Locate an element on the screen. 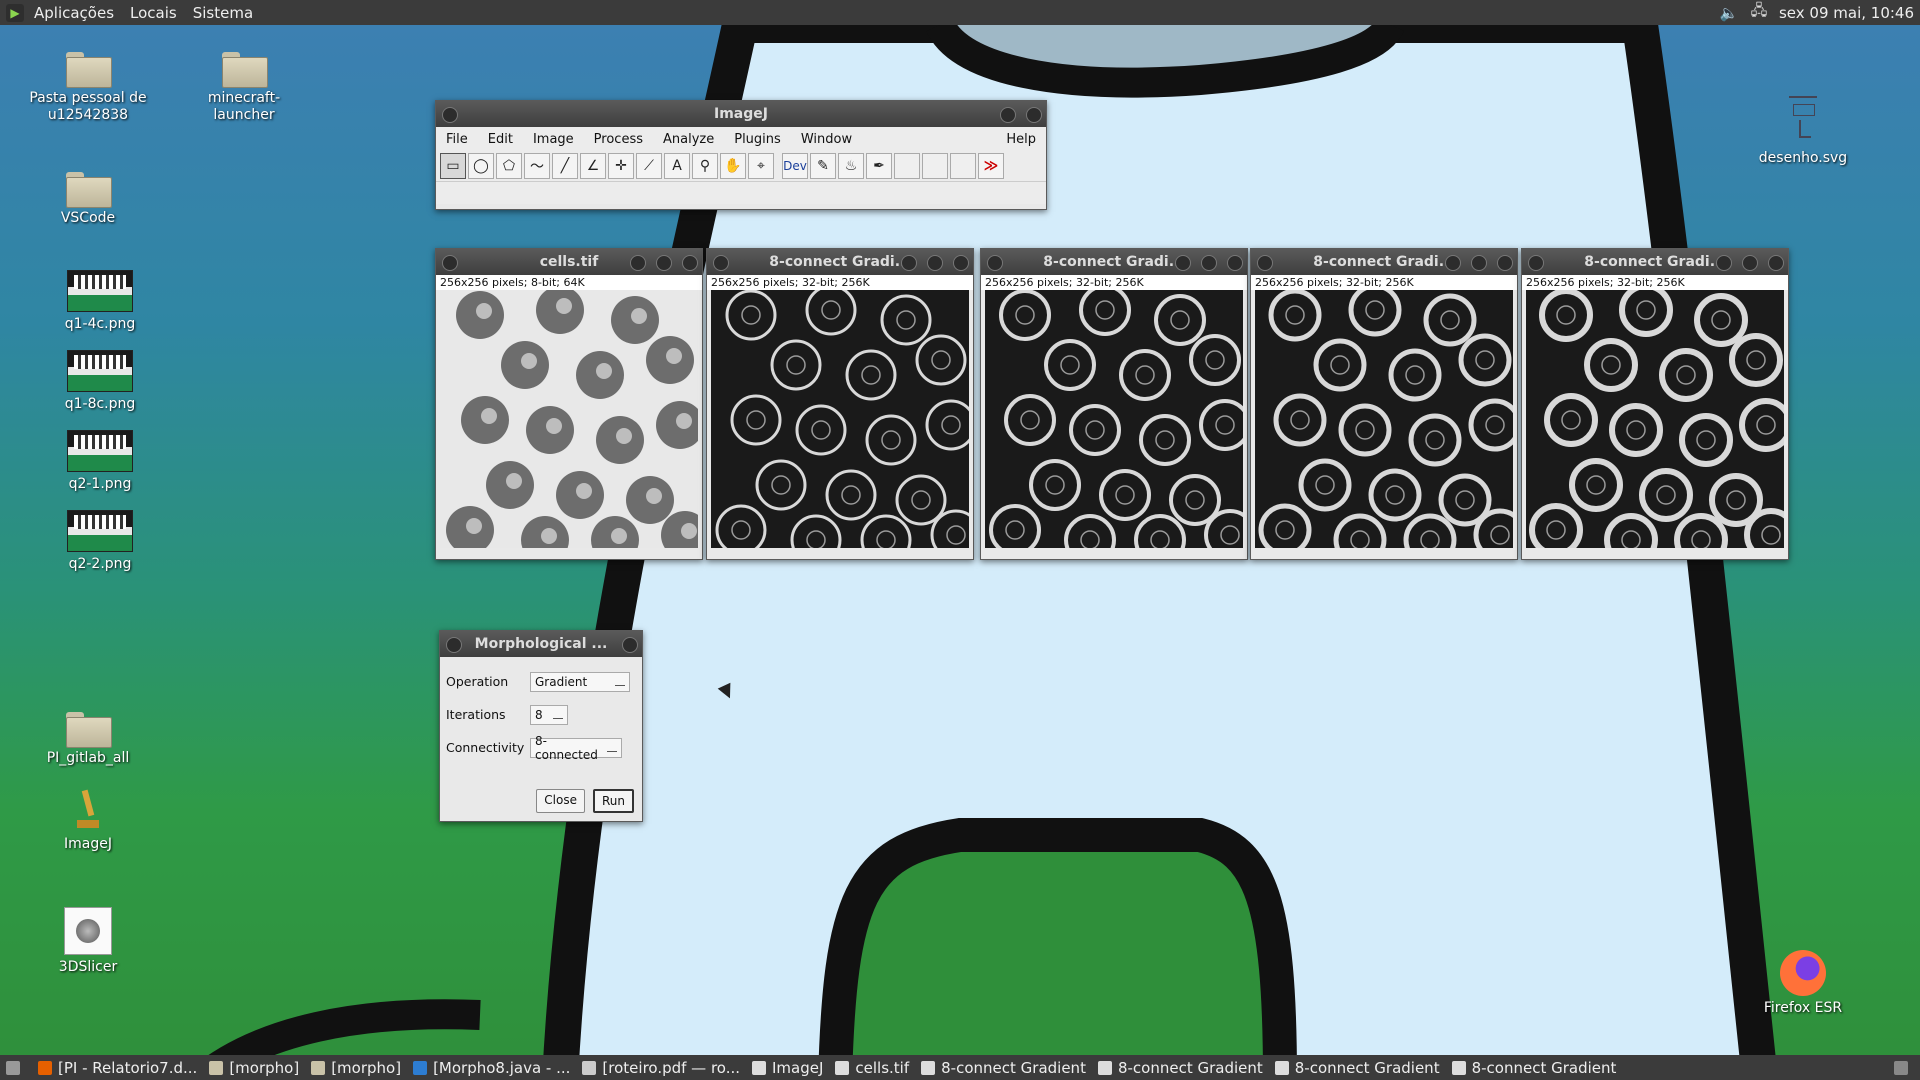 This screenshot has height=1080, width=1920. desktop-icon-q2-1: q2-1.png is located at coordinates (100, 461).